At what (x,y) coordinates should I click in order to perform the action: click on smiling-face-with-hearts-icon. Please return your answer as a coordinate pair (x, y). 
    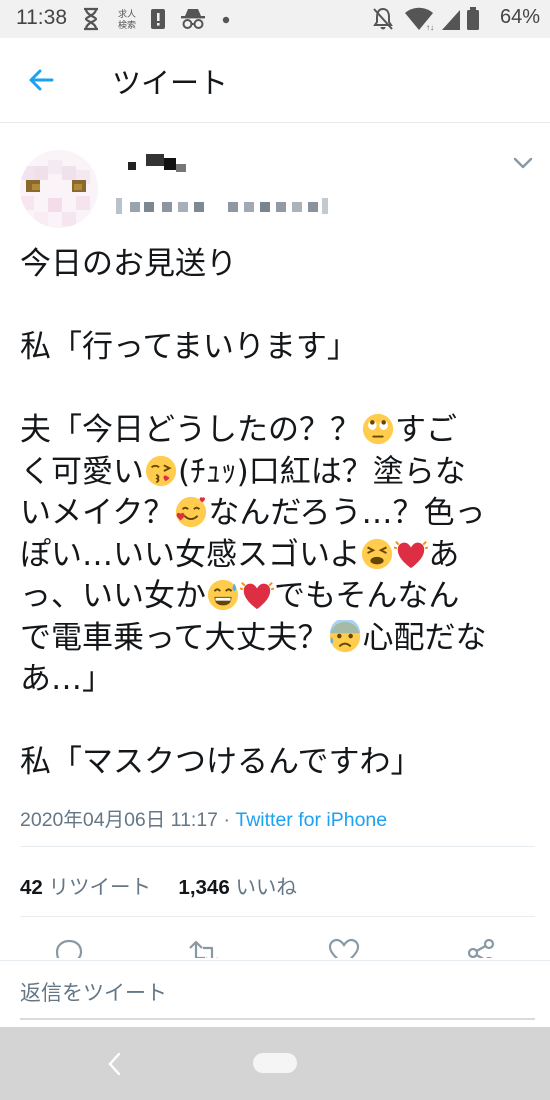
    Looking at the image, I should click on (191, 512).